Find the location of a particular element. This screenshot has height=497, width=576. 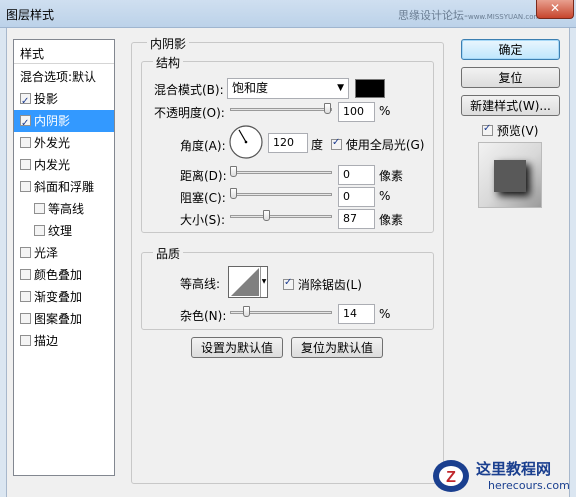

angle-input: 120 is located at coordinates (288, 143).